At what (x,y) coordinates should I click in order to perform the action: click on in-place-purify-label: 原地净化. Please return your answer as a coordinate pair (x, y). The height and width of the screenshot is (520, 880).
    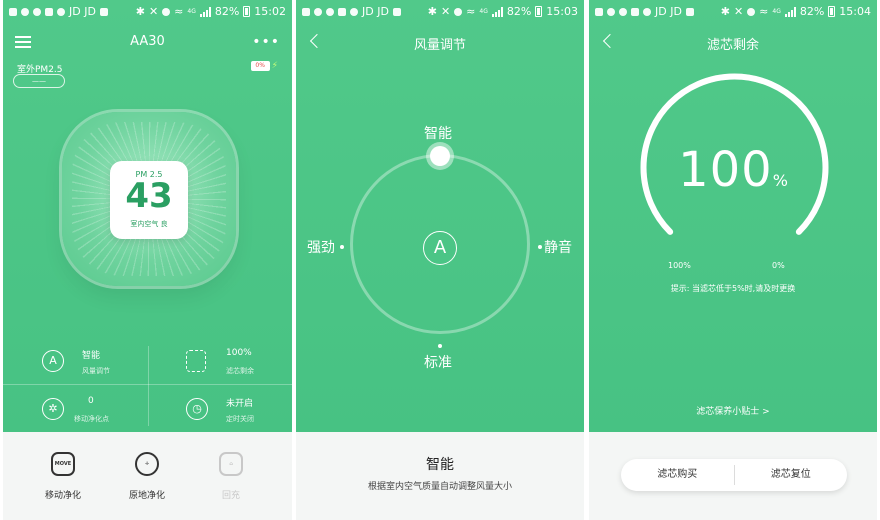
    Looking at the image, I should click on (146, 496).